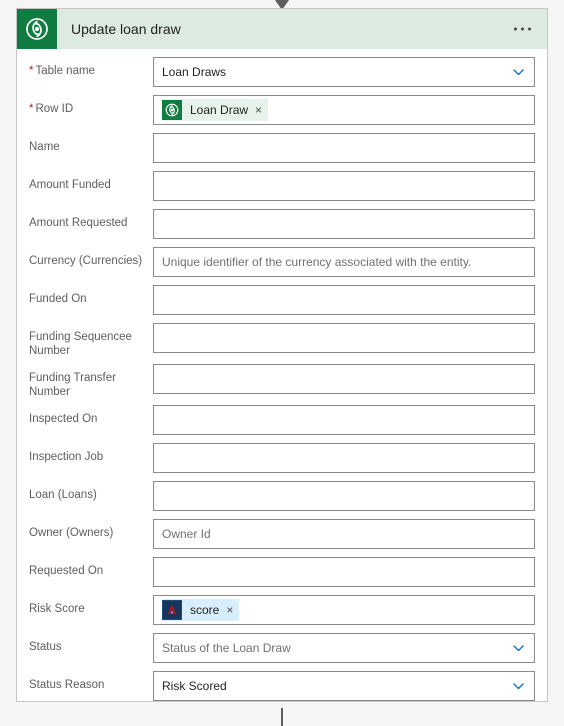 This screenshot has width=564, height=726. What do you see at coordinates (80, 344) in the screenshot?
I see `field-label-text: Funding Sequencee Number` at bounding box center [80, 344].